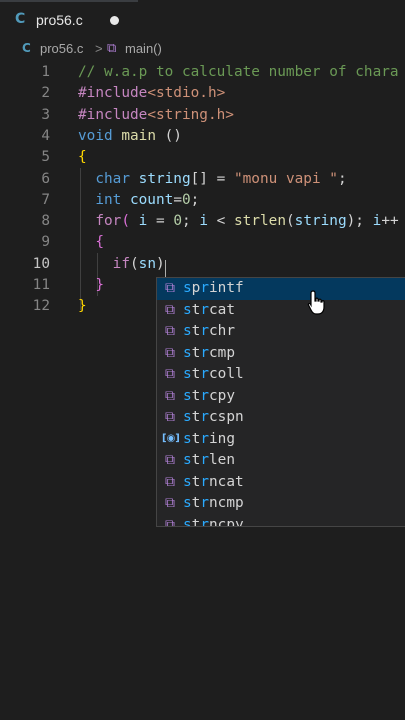  Describe the element at coordinates (114, 20) in the screenshot. I see `unsaved-dot-icon` at that location.